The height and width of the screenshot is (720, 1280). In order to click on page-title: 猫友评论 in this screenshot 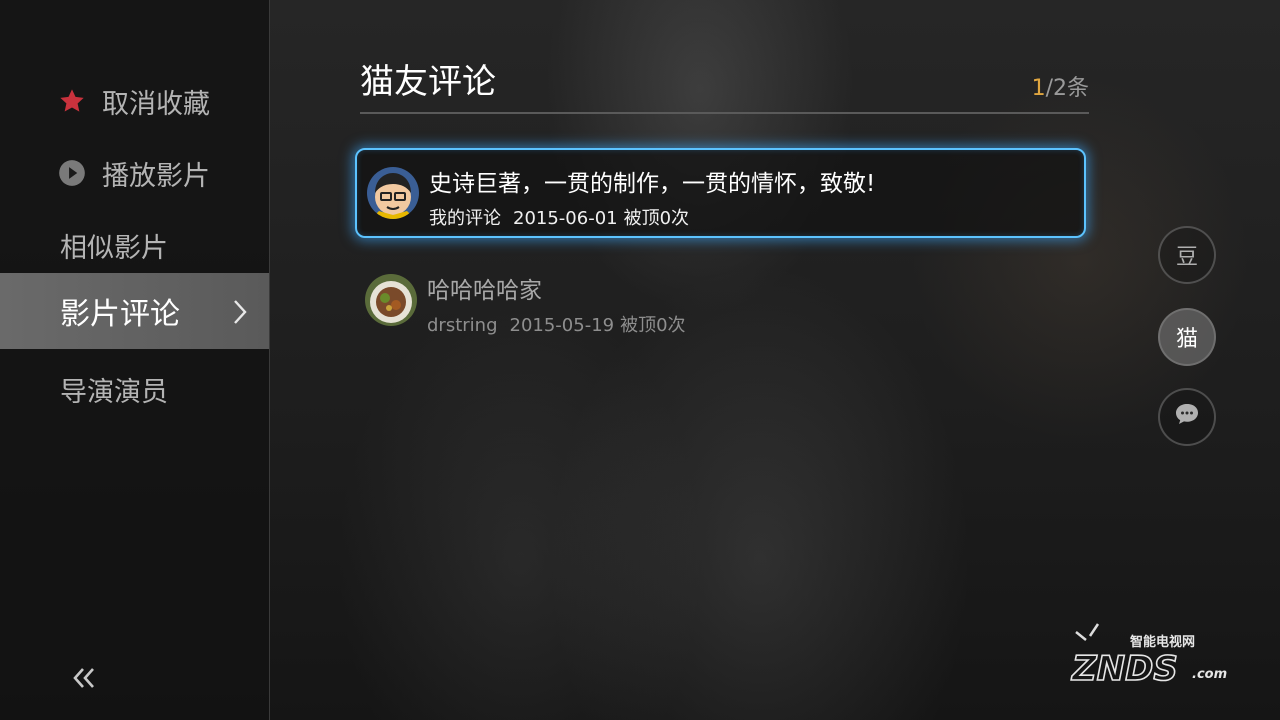, I will do `click(428, 82)`.